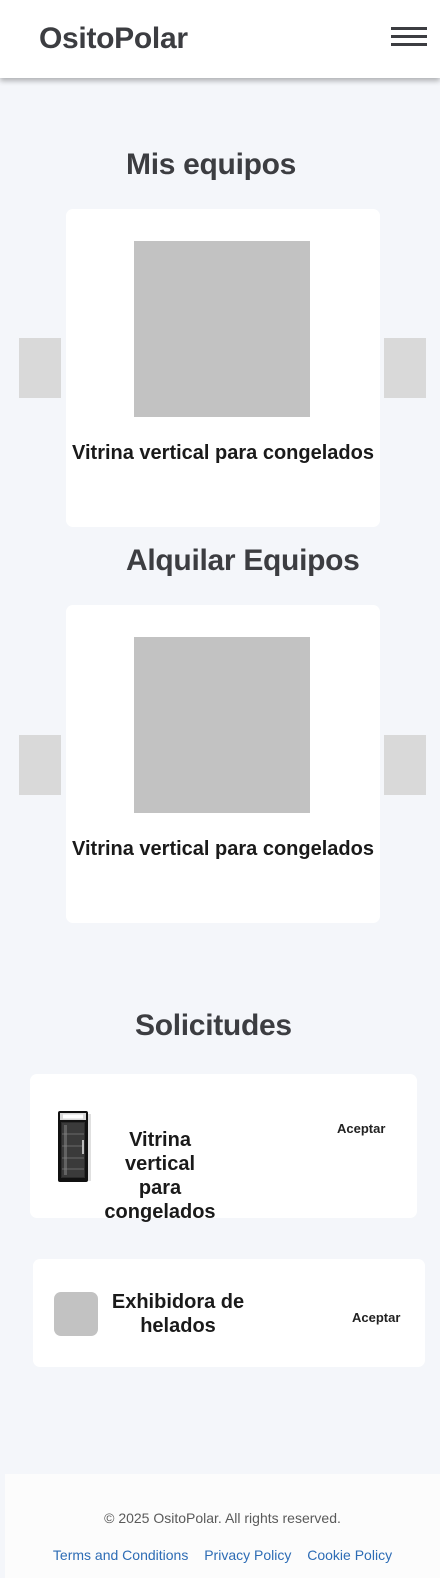  I want to click on request-item: Vitrina vertical para congelados Aceptar, so click(223, 1148).